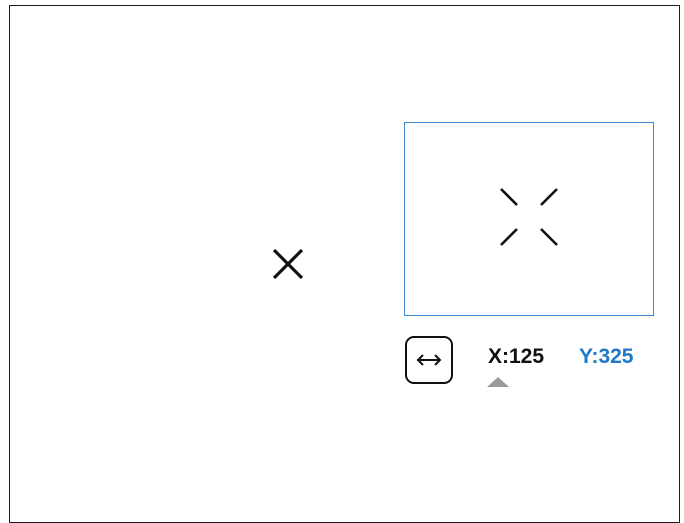 The height and width of the screenshot is (523, 684). I want to click on axis-toggle-button, so click(429, 360).